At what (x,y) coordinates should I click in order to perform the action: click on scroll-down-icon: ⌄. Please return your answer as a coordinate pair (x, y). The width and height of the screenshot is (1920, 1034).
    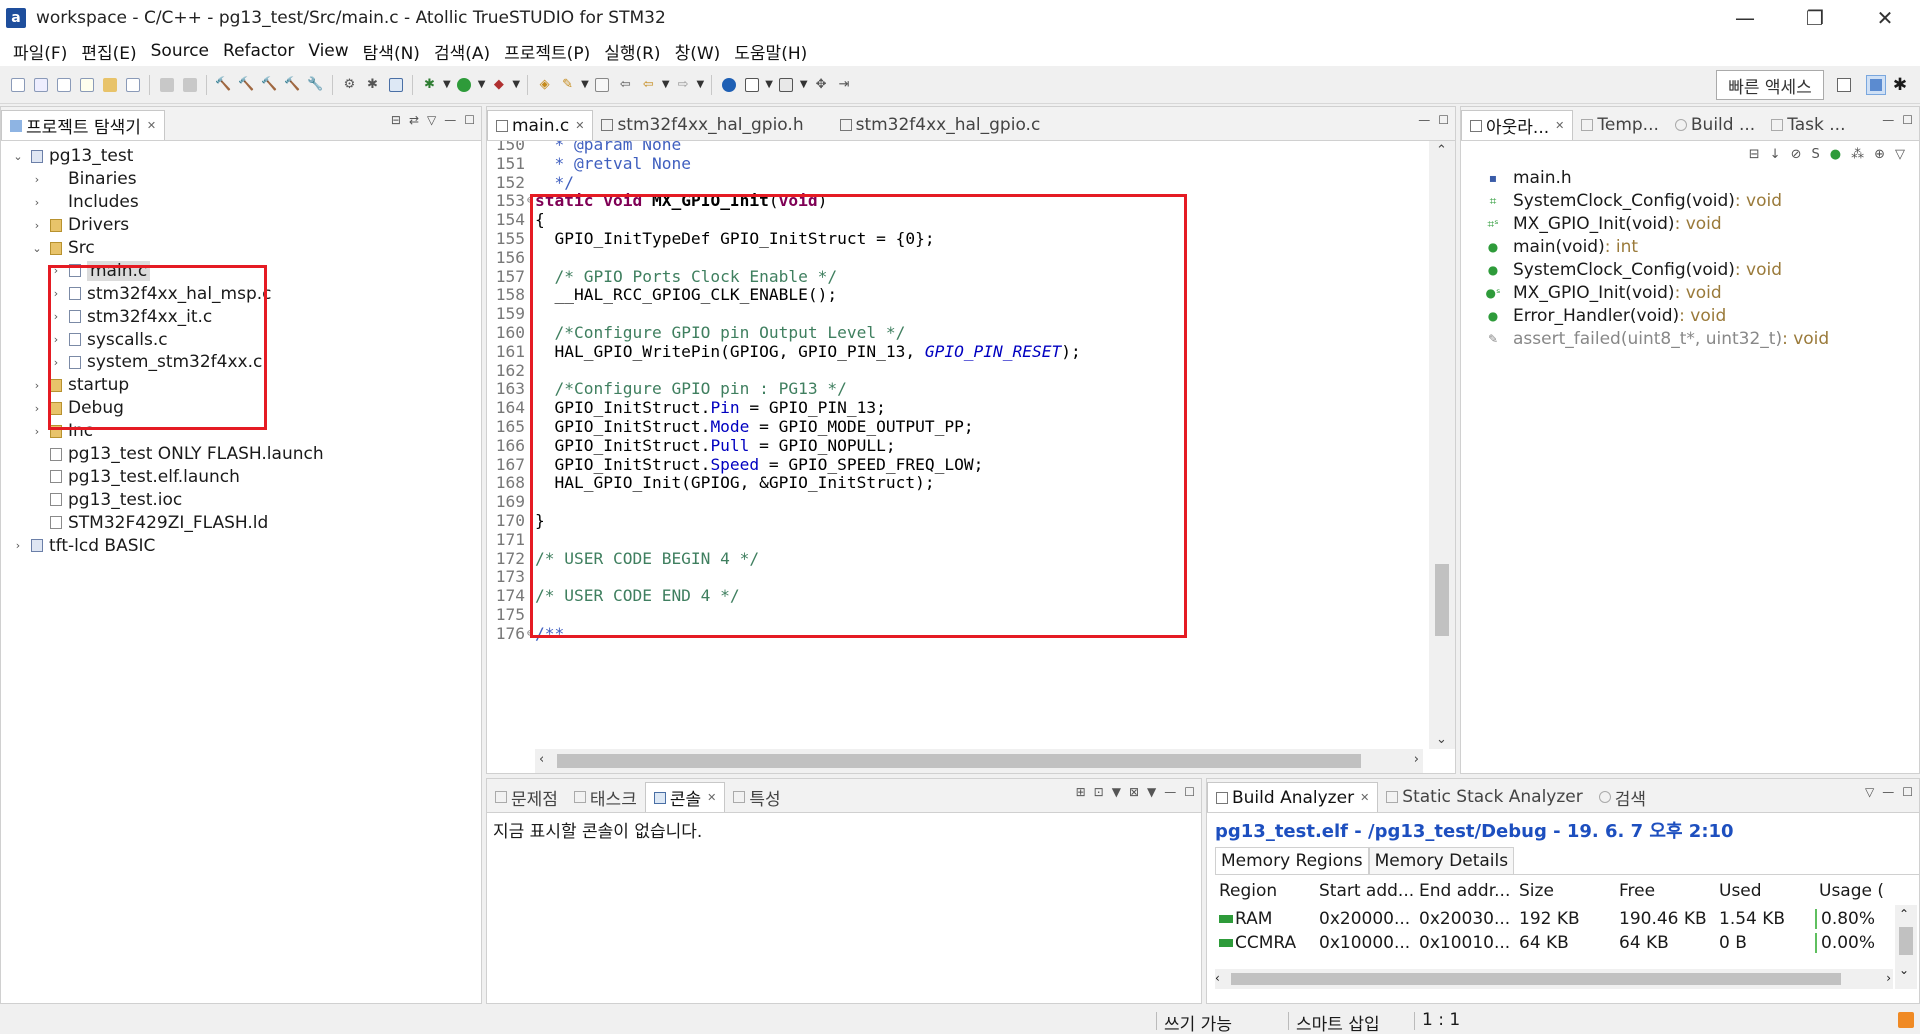
    Looking at the image, I should click on (1441, 739).